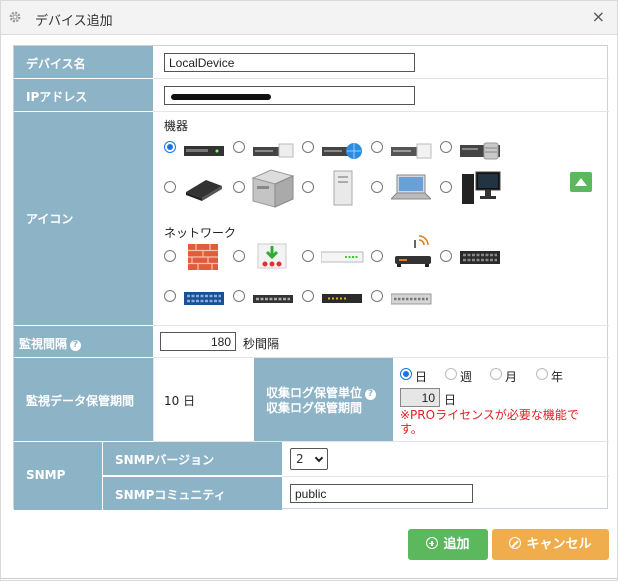 The image size is (618, 581). I want to click on unit-year-label: 年, so click(557, 377).